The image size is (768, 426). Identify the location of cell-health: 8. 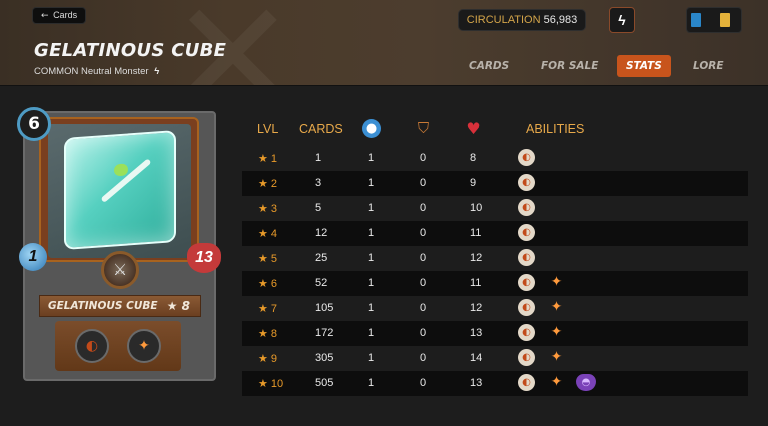
(473, 158).